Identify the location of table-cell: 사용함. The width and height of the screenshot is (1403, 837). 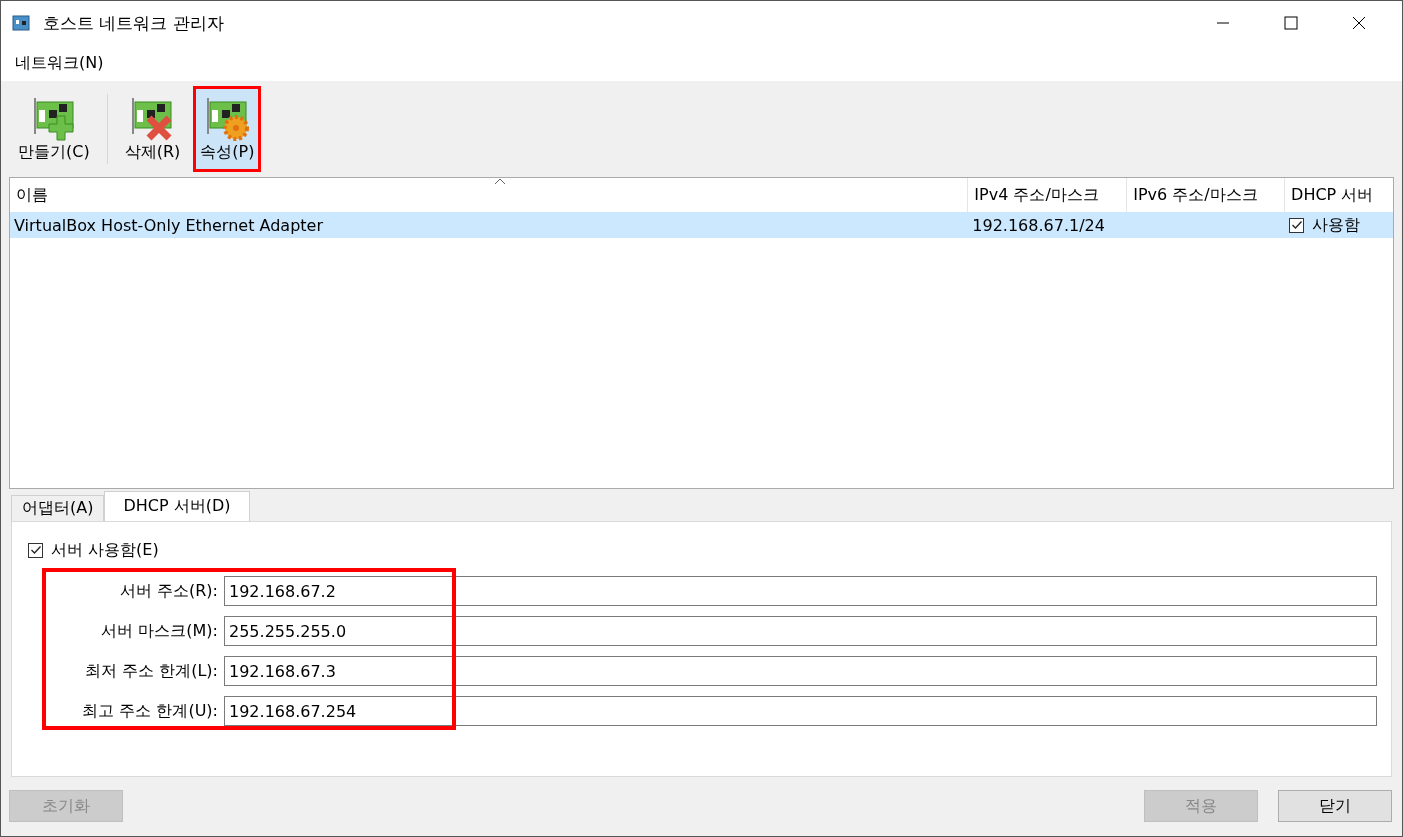
(1336, 225).